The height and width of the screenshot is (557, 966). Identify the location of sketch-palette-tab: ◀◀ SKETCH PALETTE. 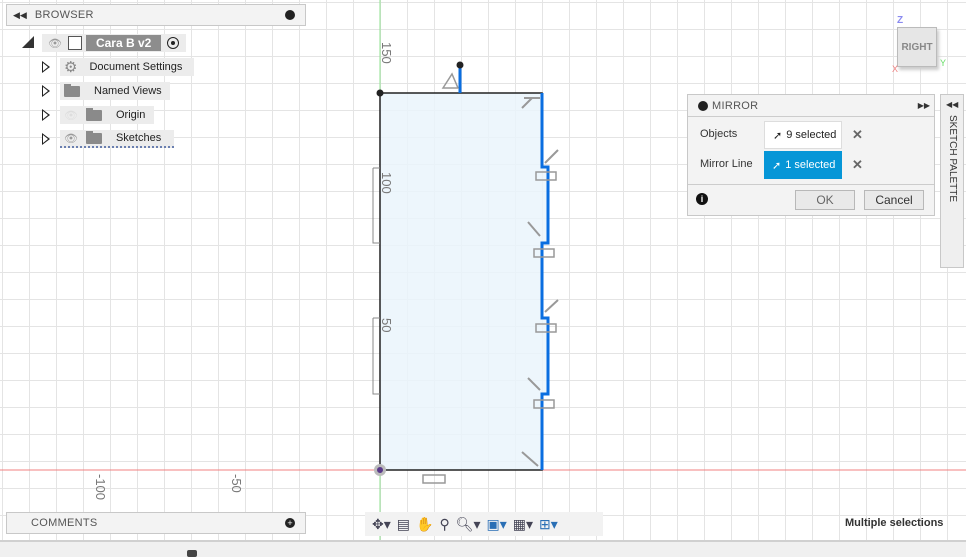
(952, 181).